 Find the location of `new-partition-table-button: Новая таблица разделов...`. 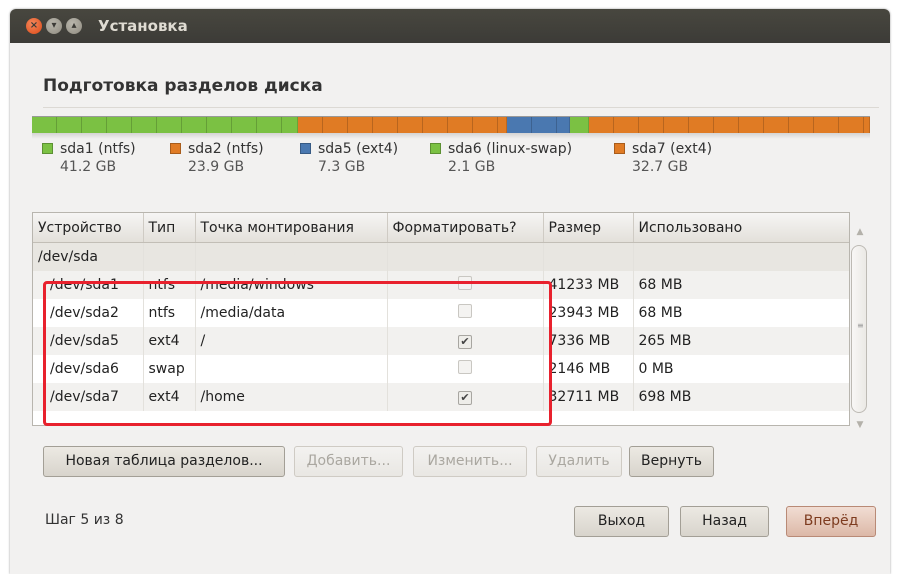

new-partition-table-button: Новая таблица разделов... is located at coordinates (164, 461).